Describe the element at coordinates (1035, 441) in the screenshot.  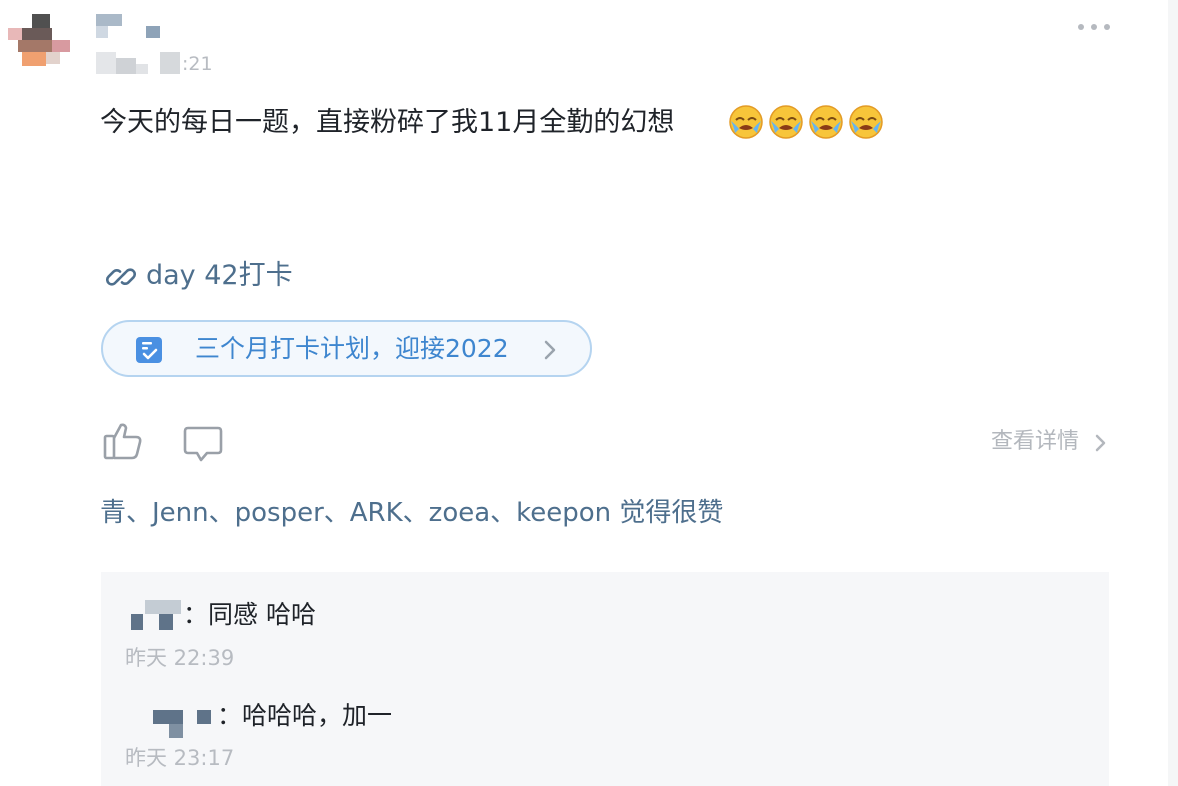
I see `view-details-label: 查看详情` at that location.